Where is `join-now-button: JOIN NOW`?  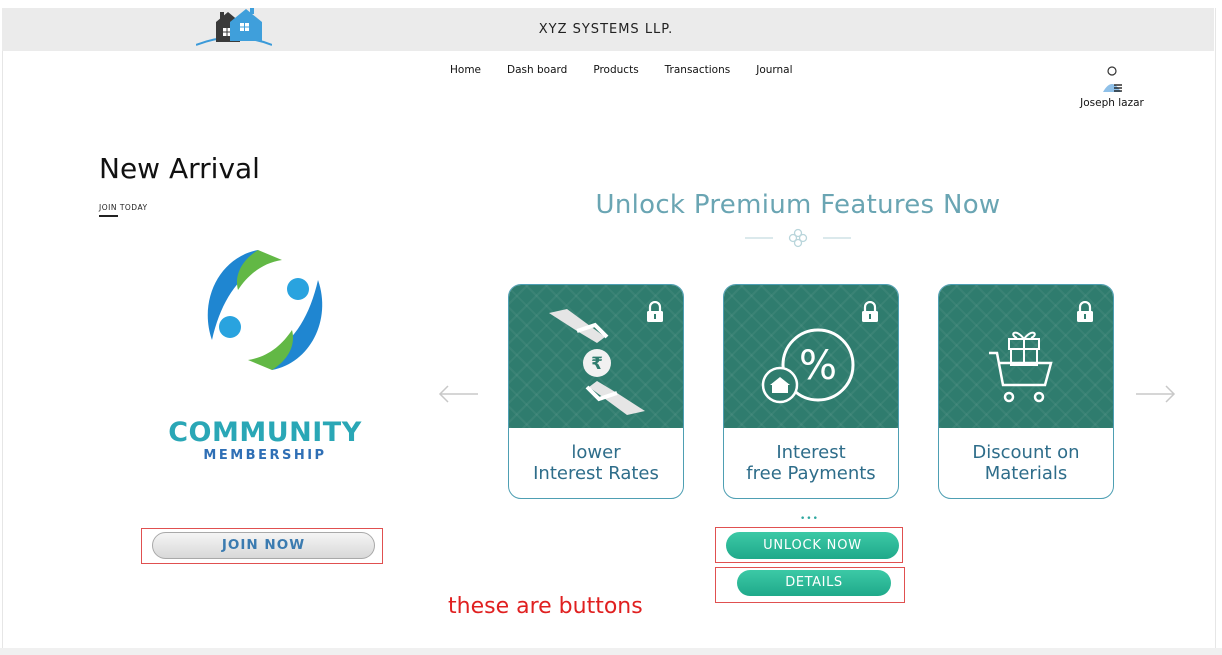
join-now-button: JOIN NOW is located at coordinates (263, 545).